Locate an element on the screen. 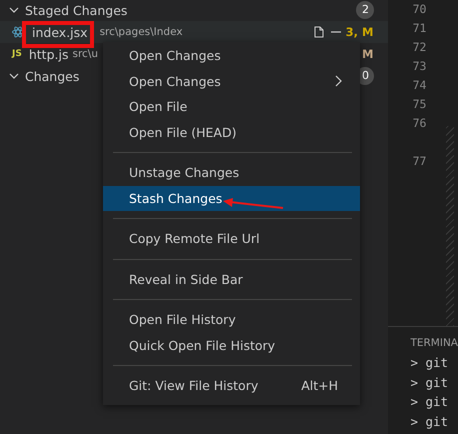  menu-item: Git: View File History Alt+H is located at coordinates (231, 385).